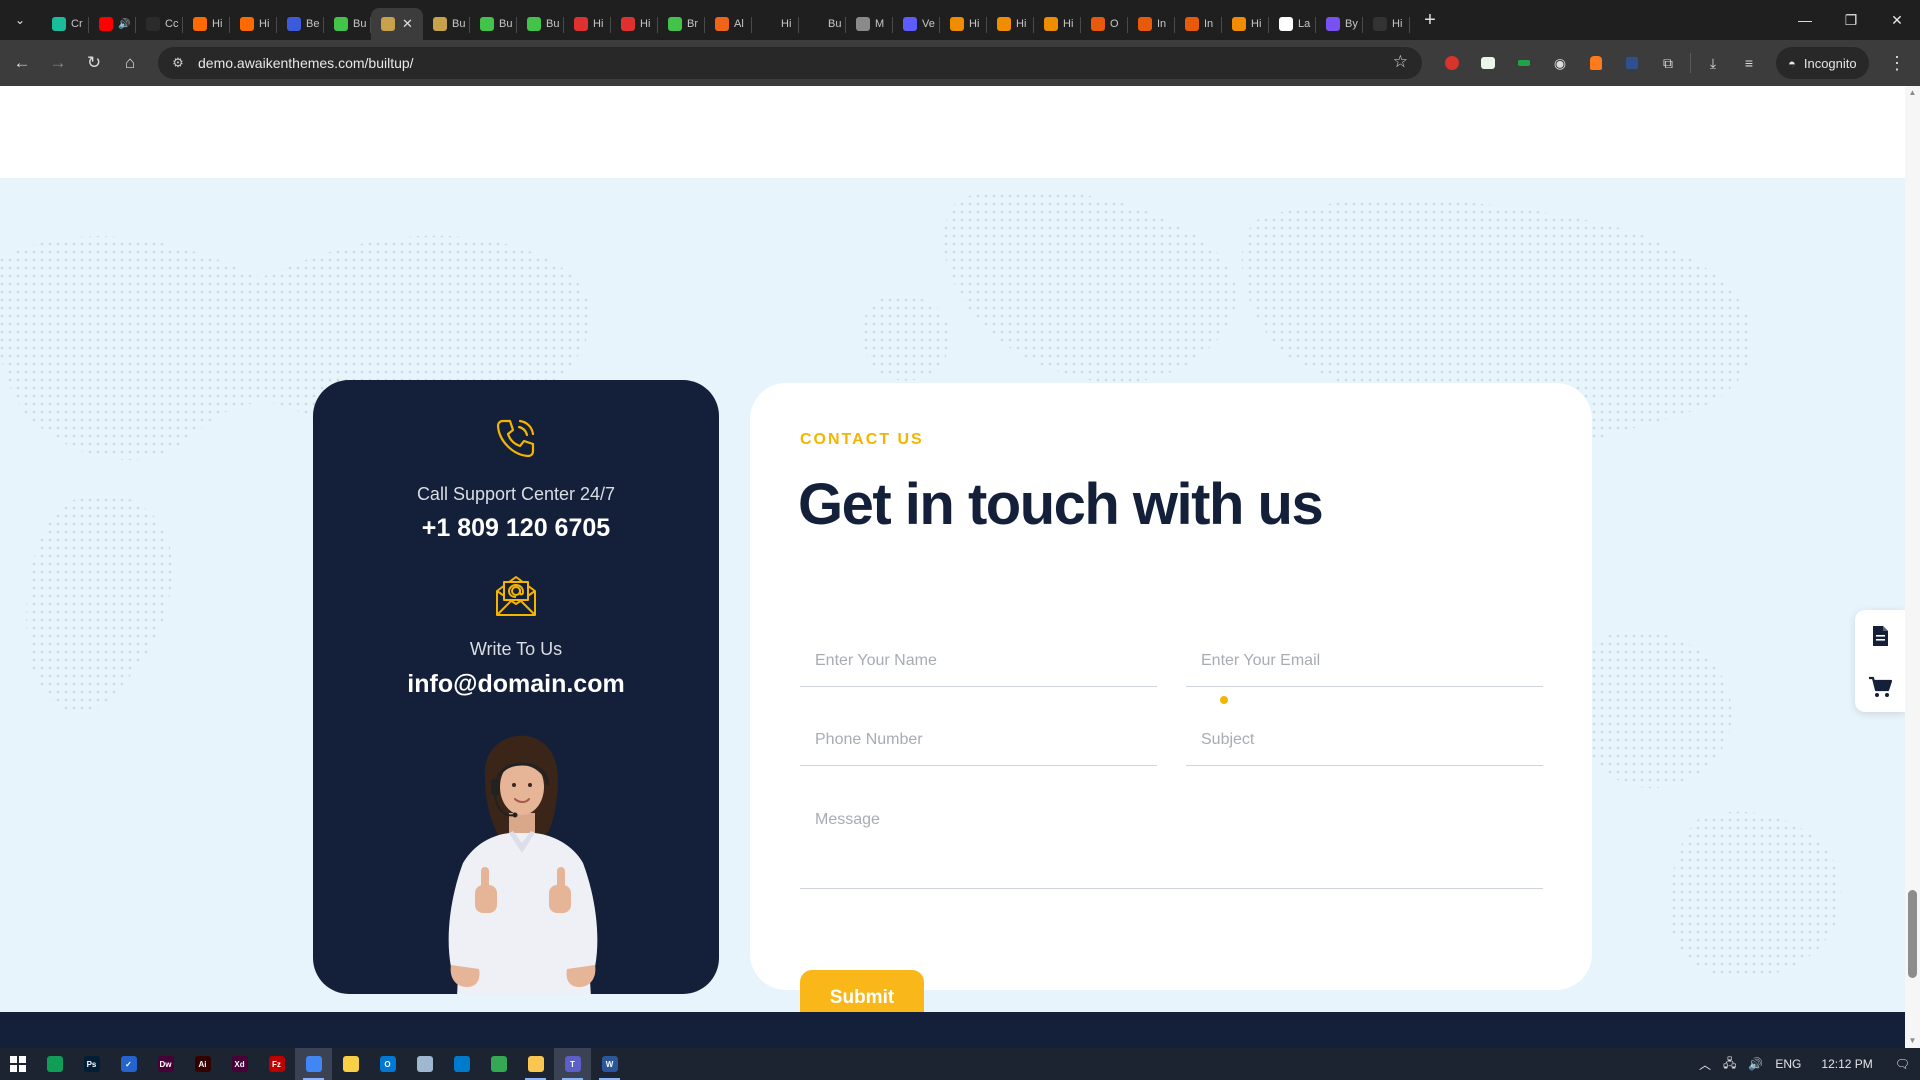 This screenshot has width=1920, height=1080. Describe the element at coordinates (313, 24) in the screenshot. I see `tab-title: Be` at that location.